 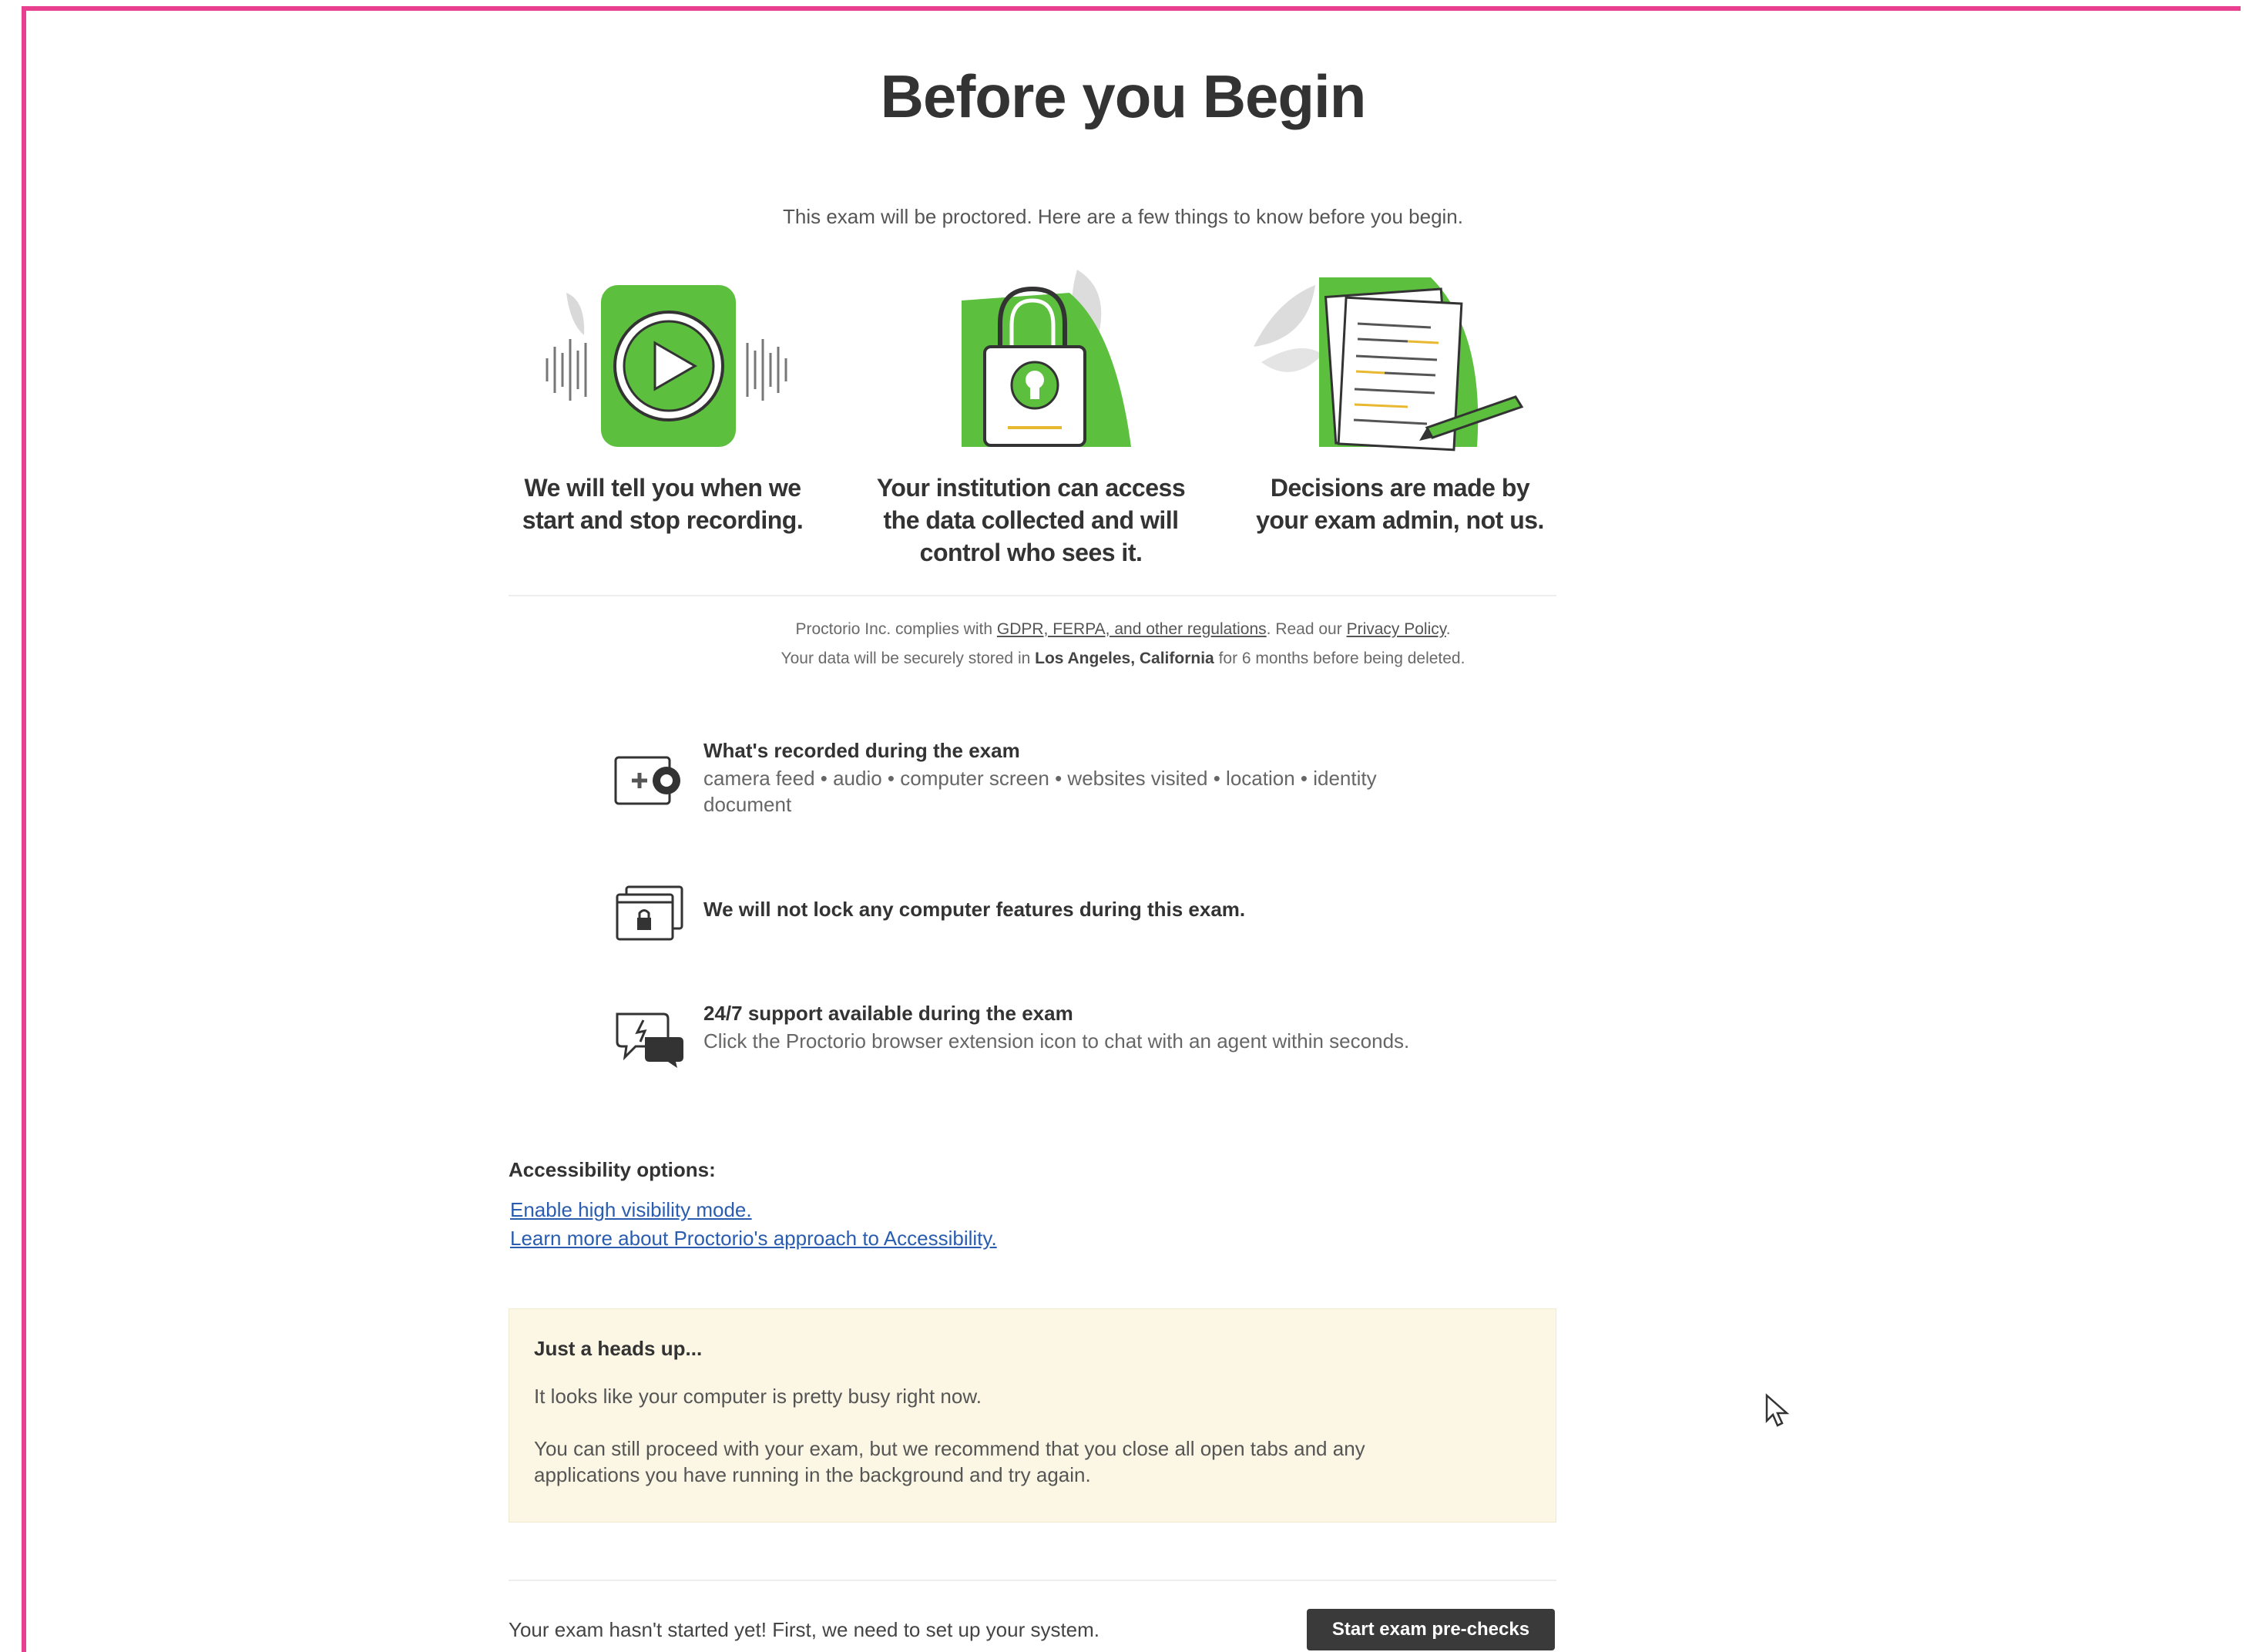 What do you see at coordinates (1389, 364) in the screenshot?
I see `document-pen-icon` at bounding box center [1389, 364].